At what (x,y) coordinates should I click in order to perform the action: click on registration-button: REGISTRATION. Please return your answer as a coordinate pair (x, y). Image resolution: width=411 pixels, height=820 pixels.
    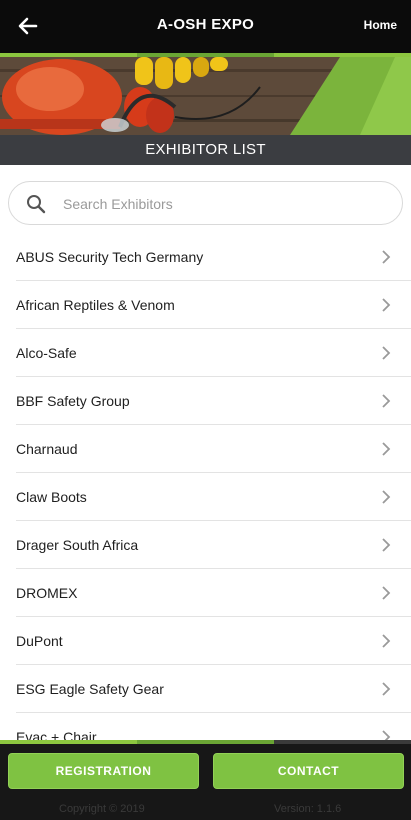
    Looking at the image, I should click on (103, 771).